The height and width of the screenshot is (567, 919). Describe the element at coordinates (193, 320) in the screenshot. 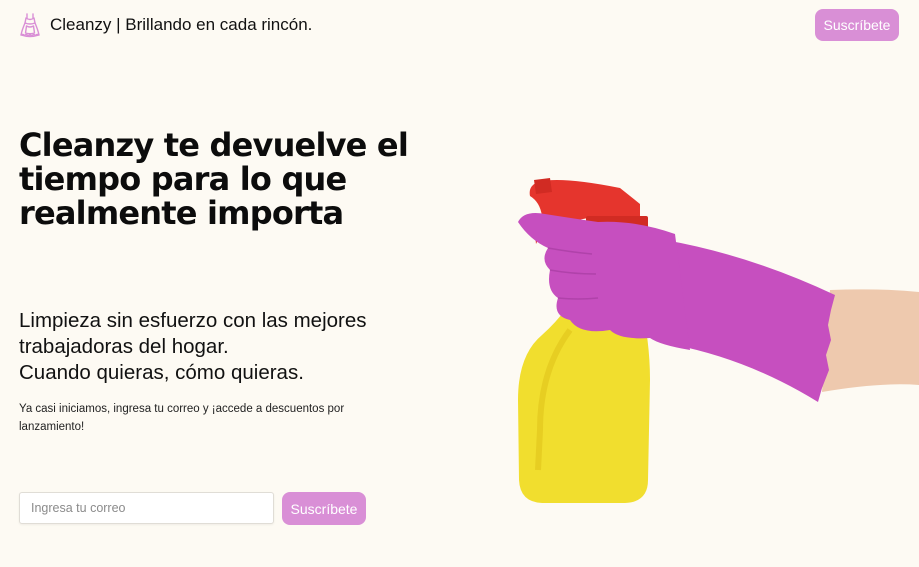

I see `hero-subtitle-line: Limpieza sin esfuerzo con las mejores` at that location.